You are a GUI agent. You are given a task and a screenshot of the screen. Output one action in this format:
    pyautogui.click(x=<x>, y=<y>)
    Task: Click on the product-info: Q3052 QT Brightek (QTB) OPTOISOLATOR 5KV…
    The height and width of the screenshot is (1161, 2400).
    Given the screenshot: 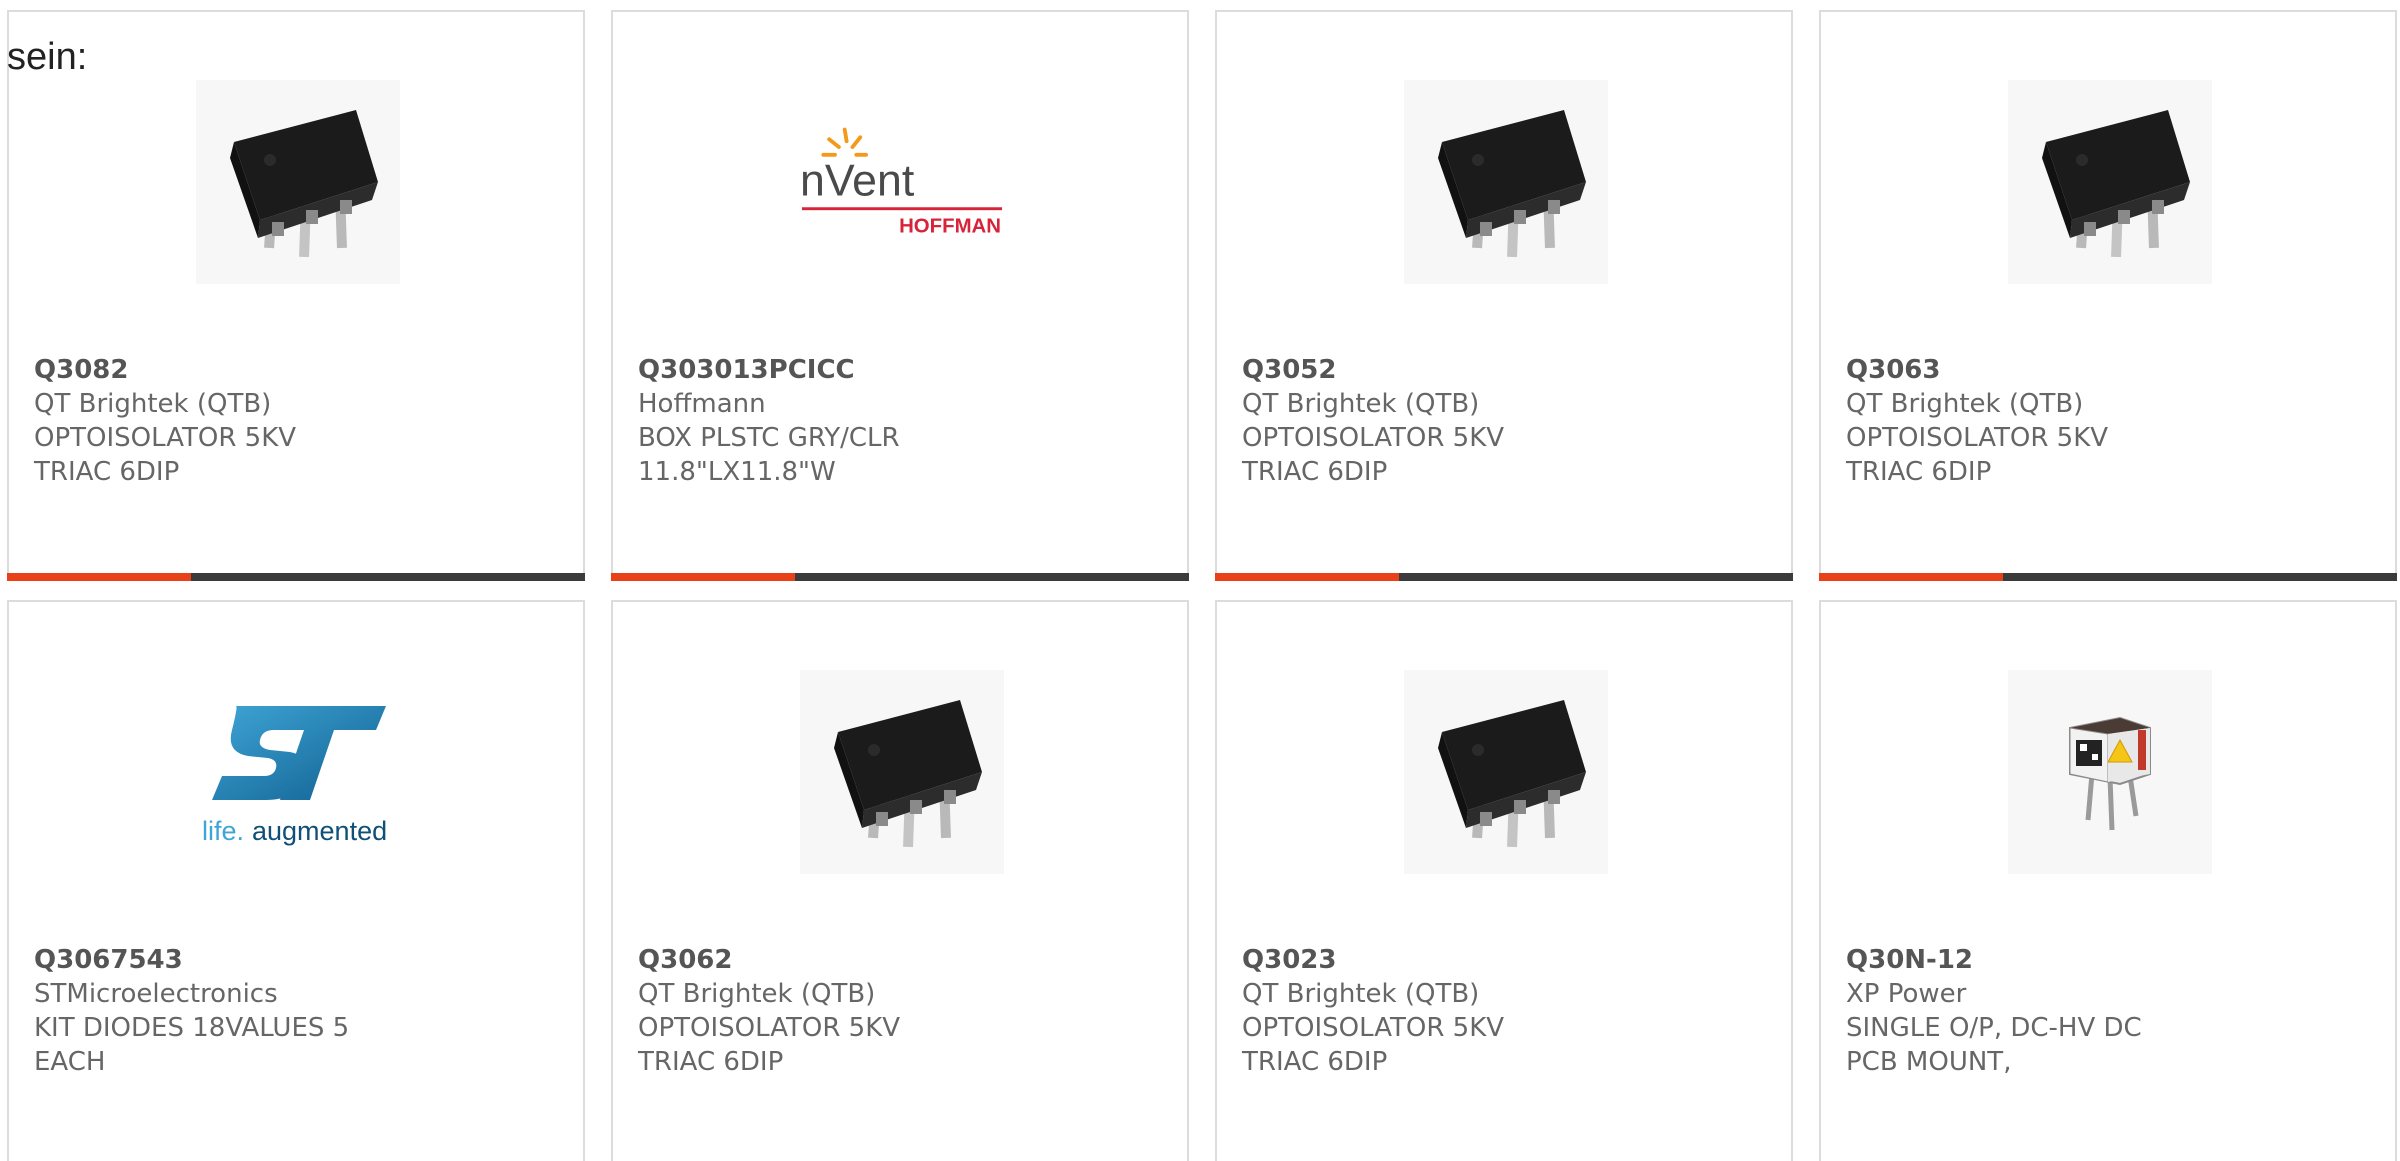 What is the action you would take?
    pyautogui.click(x=1507, y=421)
    